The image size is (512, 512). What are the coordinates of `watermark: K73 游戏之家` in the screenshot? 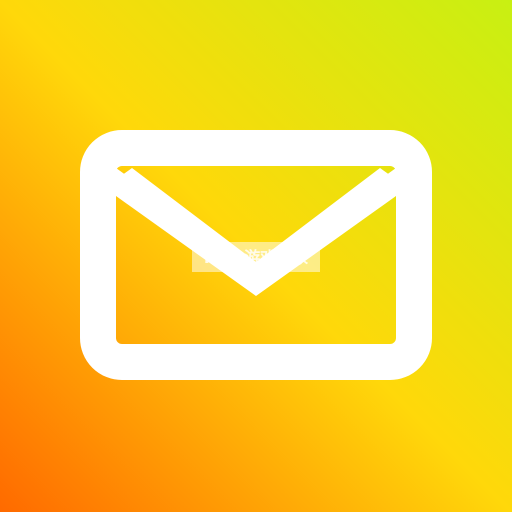 It's located at (256, 257).